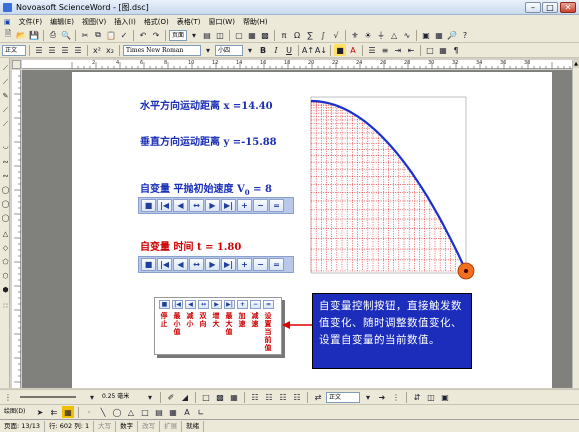  I want to click on chart-icon: ▩, so click(265, 35).